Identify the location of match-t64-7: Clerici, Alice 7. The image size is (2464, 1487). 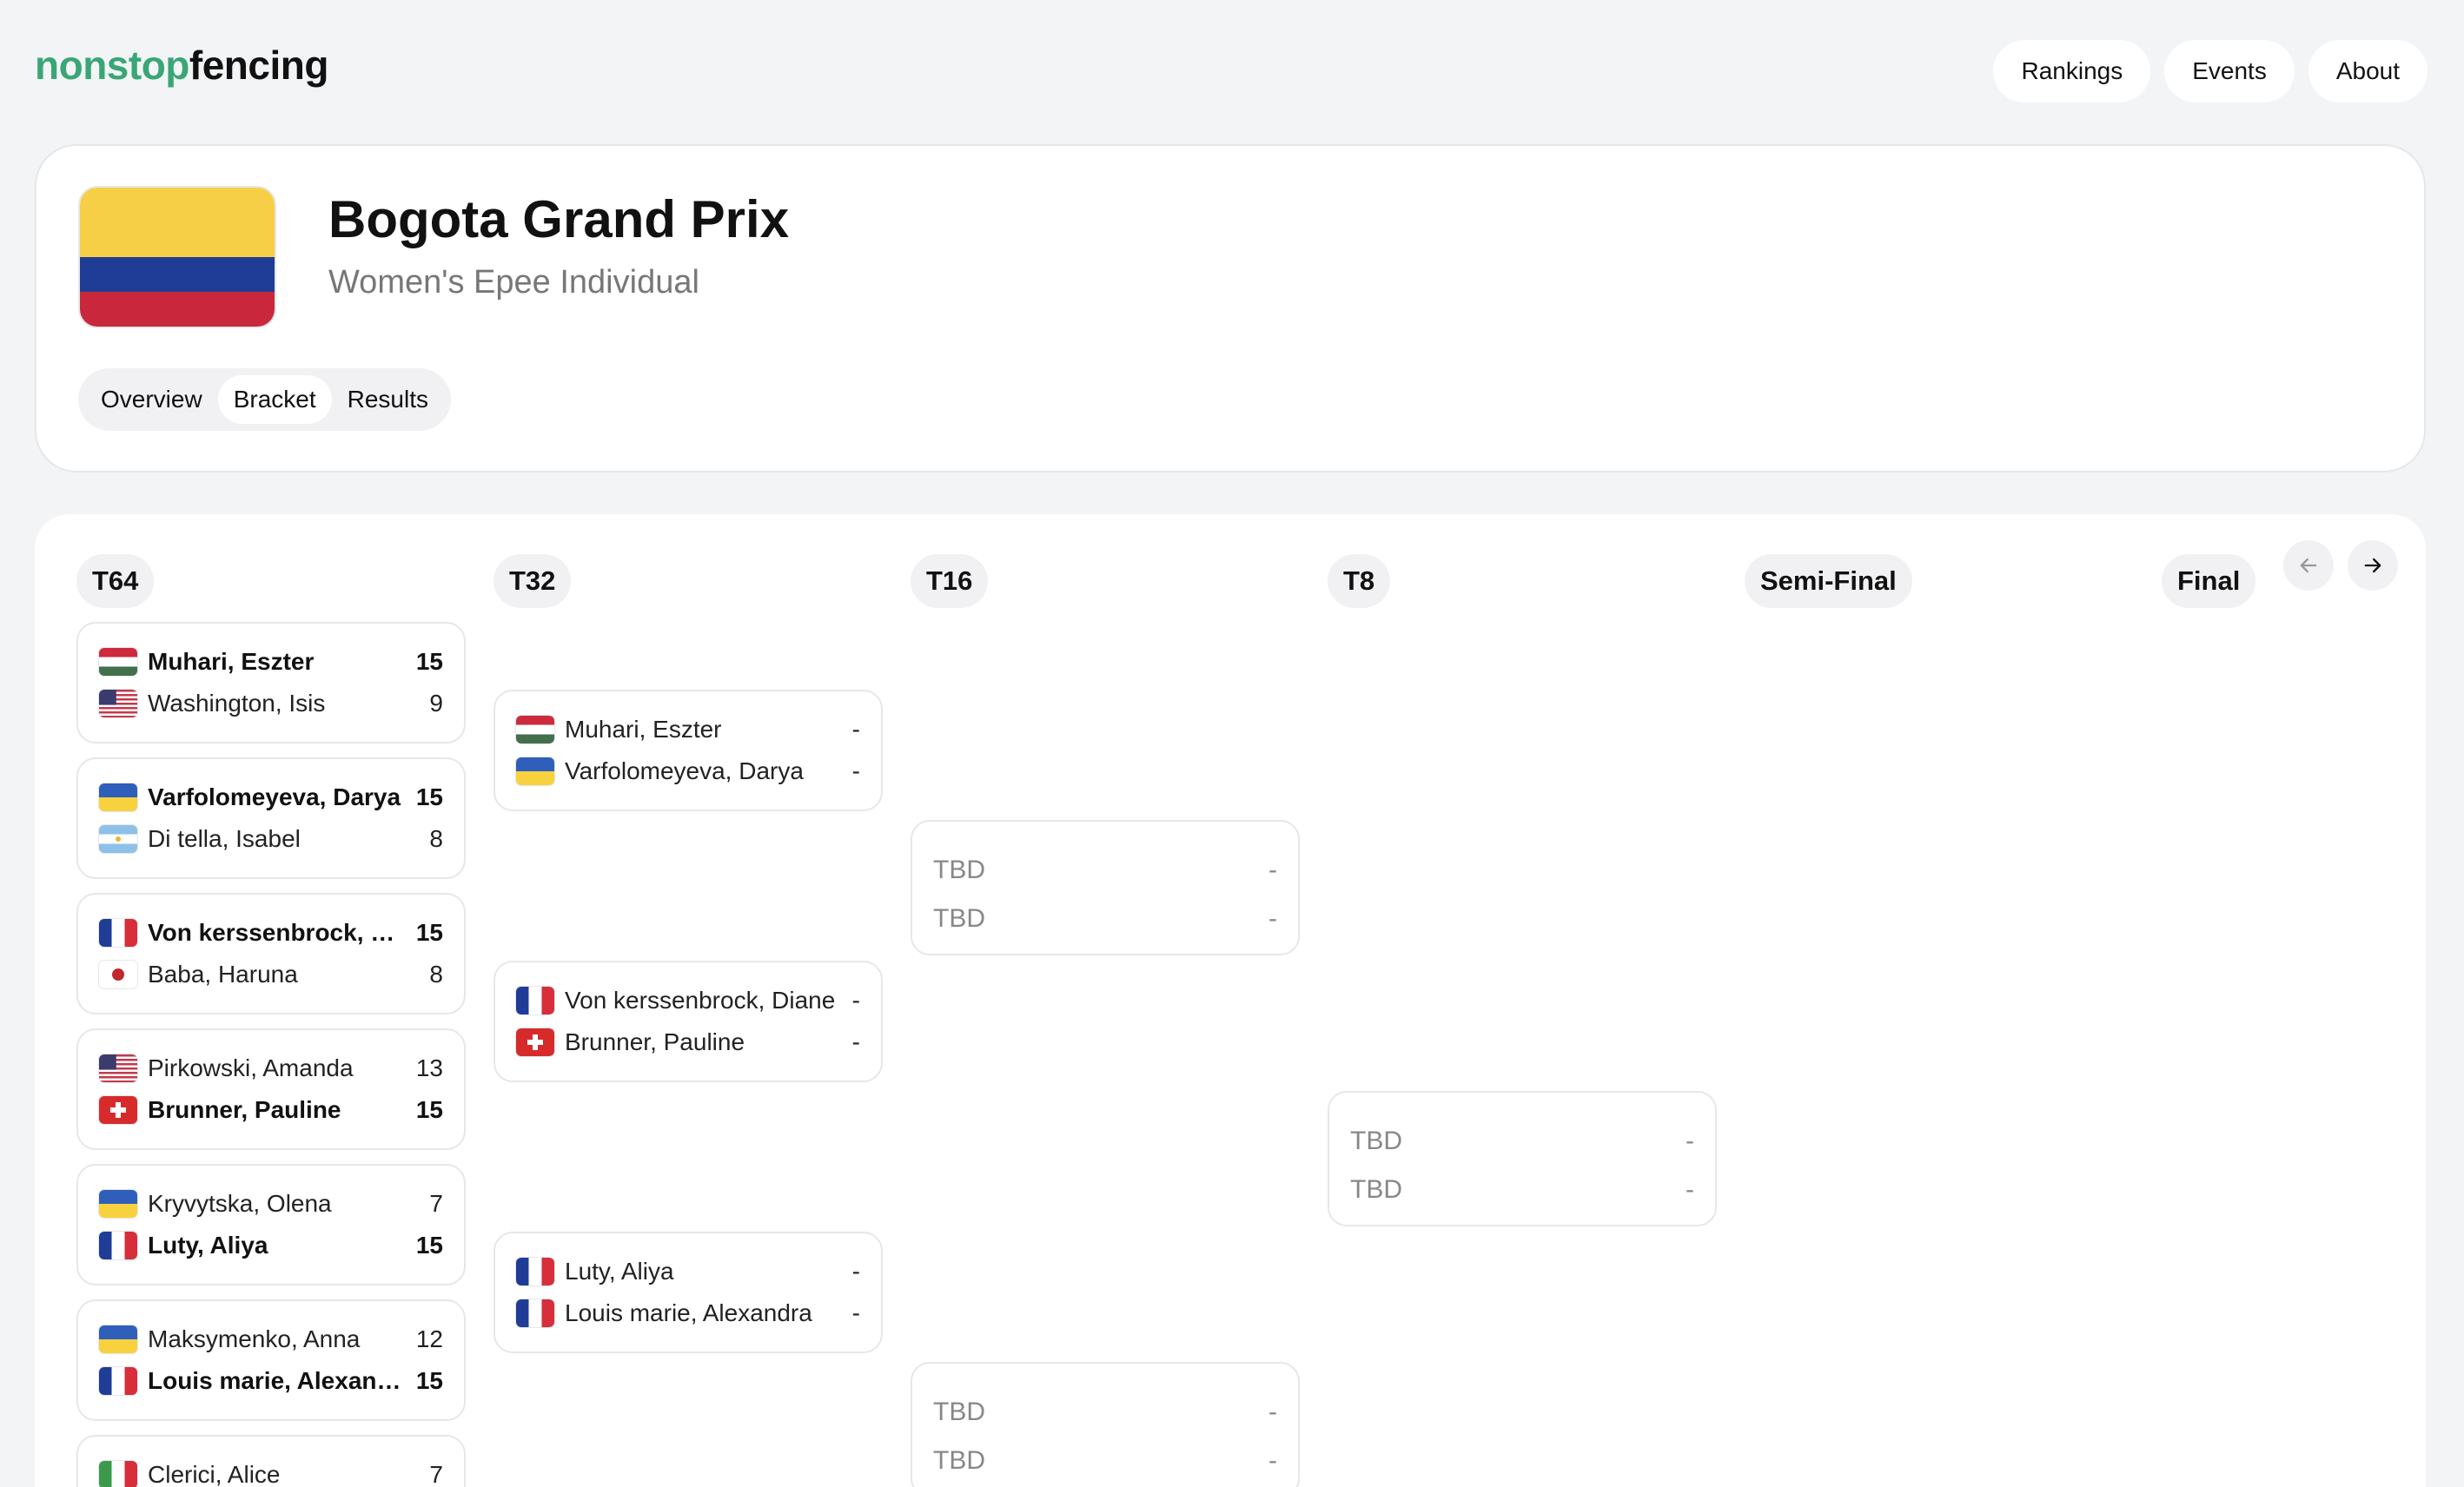
(271, 1461).